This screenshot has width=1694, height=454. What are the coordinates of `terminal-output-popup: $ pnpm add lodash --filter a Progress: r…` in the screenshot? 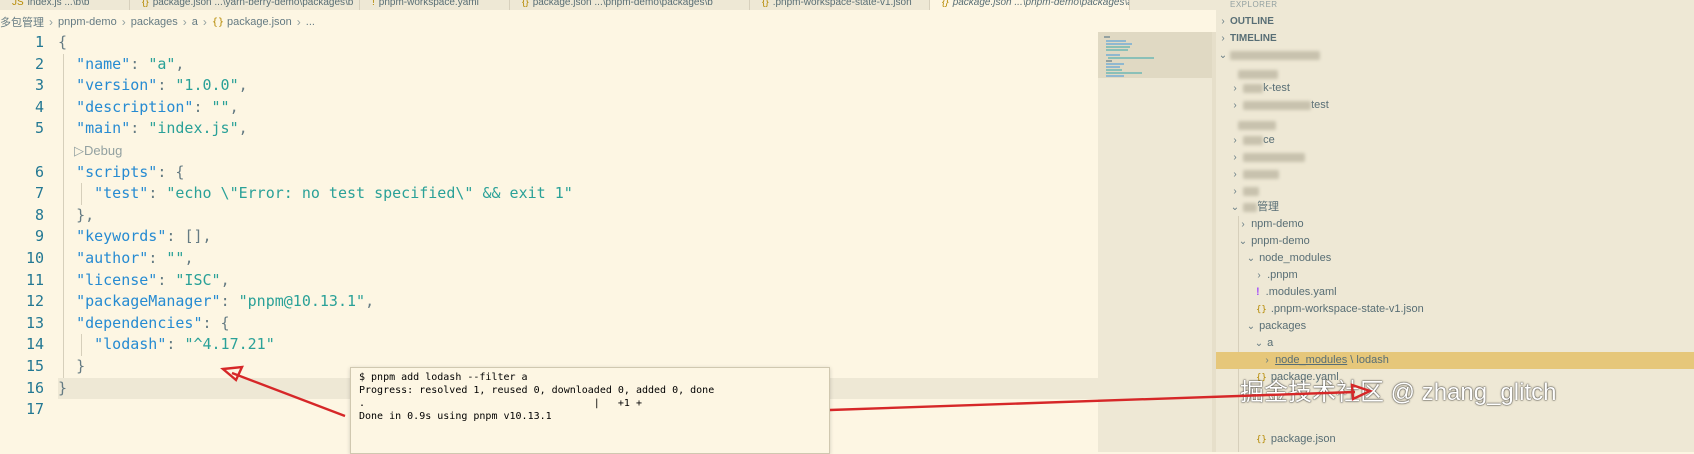 It's located at (590, 410).